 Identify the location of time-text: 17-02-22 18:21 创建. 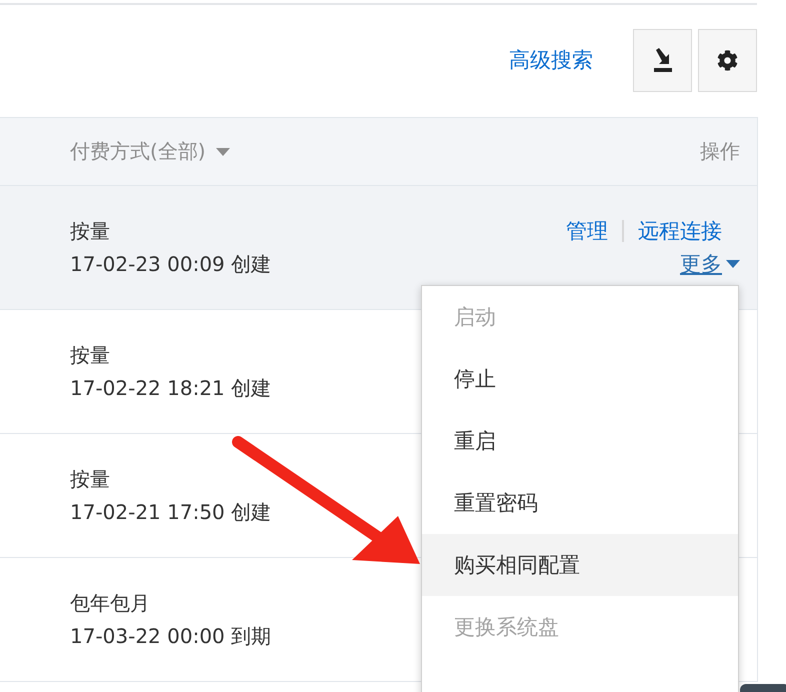
(171, 388).